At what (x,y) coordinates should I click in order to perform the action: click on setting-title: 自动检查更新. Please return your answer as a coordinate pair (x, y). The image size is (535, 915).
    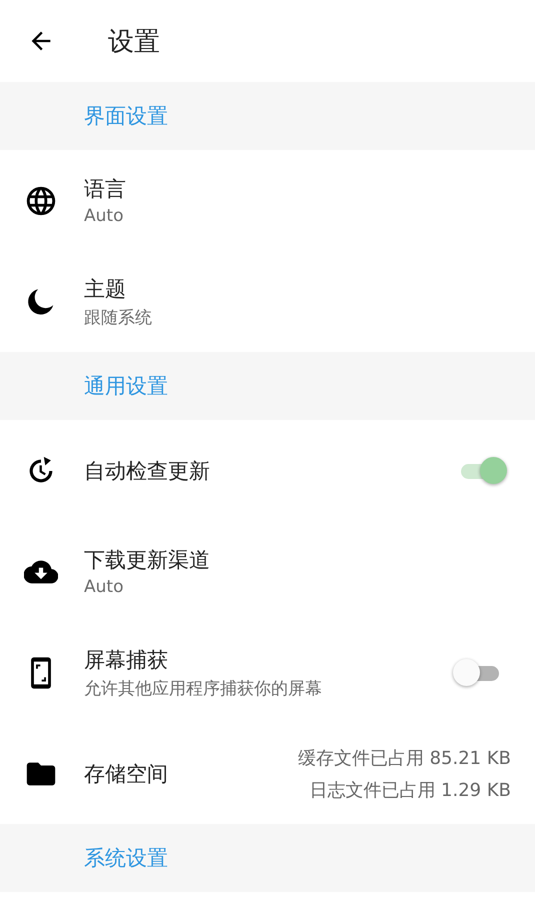
    Looking at the image, I should click on (147, 471).